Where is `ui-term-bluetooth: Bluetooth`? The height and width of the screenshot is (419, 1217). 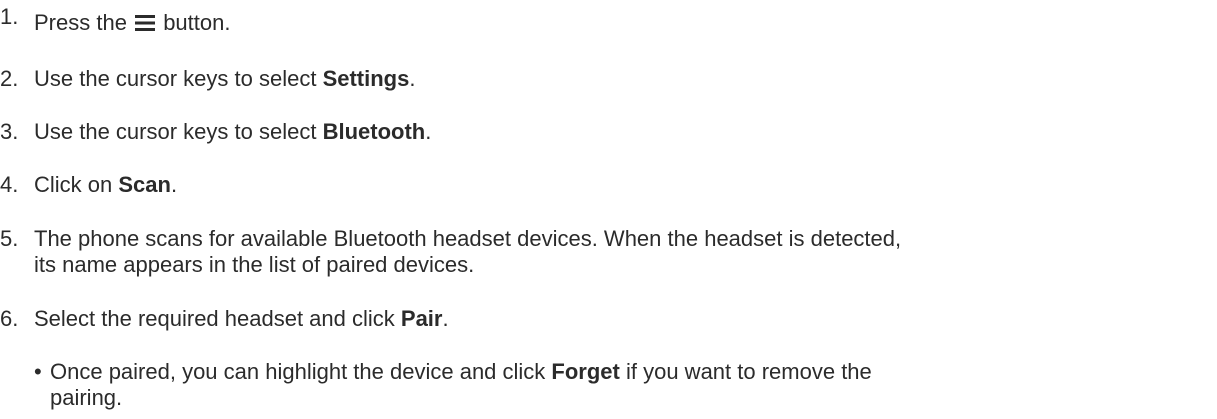 ui-term-bluetooth: Bluetooth is located at coordinates (374, 131).